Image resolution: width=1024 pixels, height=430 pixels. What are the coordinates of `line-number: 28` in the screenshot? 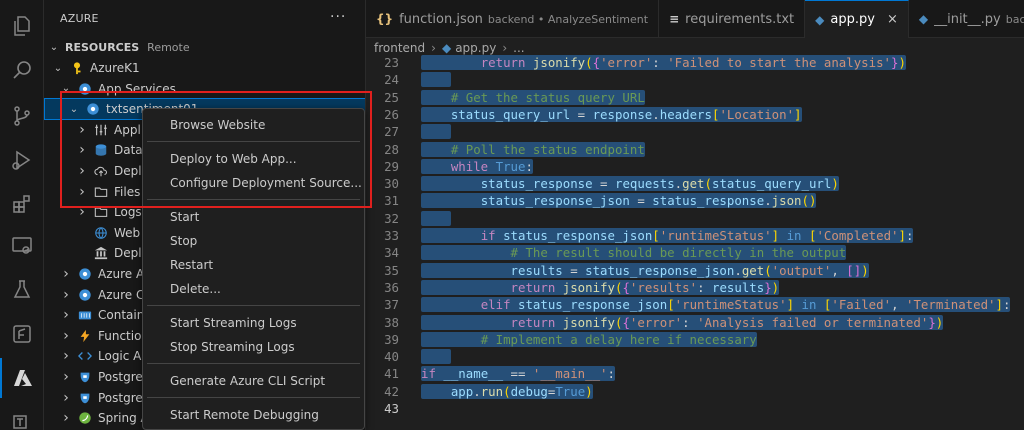 It's located at (391, 149).